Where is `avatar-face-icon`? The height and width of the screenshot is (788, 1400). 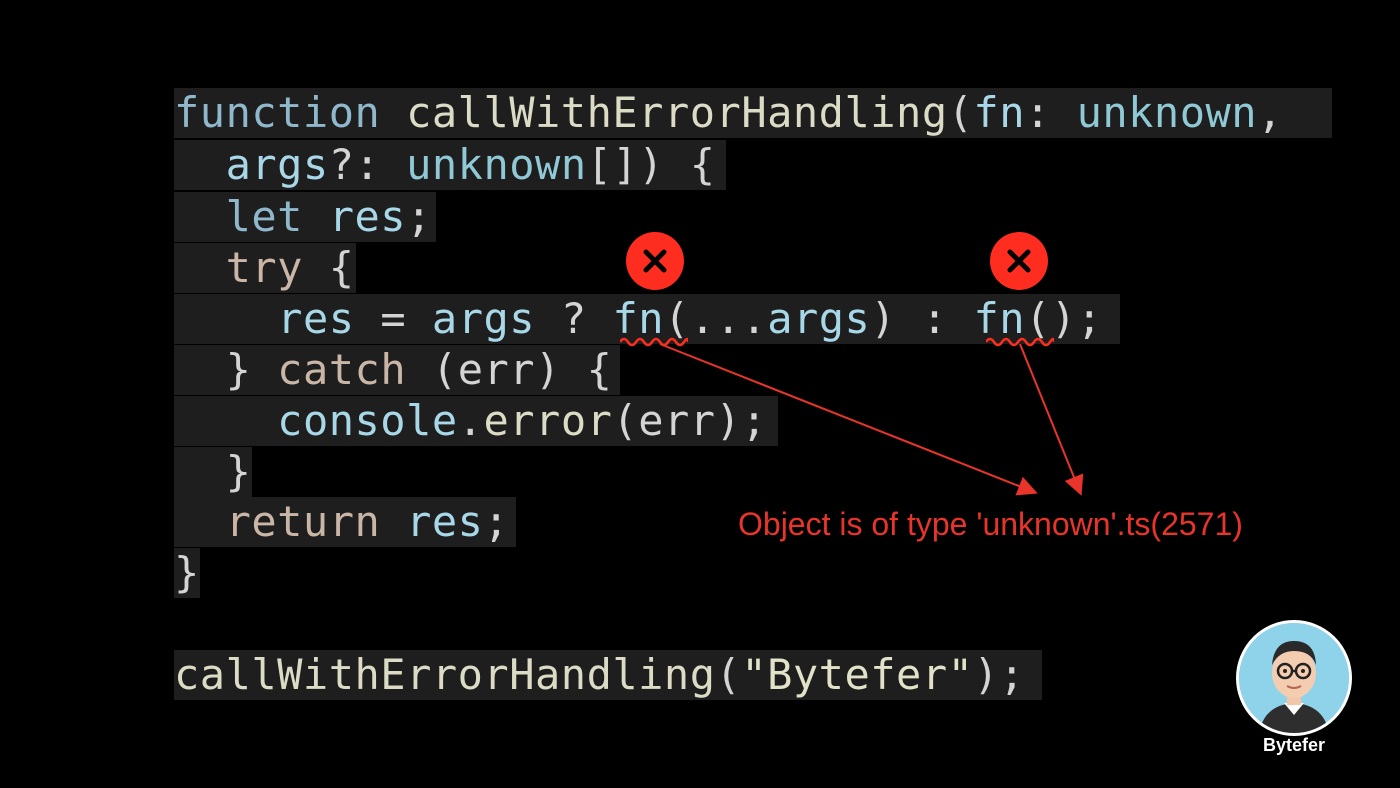
avatar-face-icon is located at coordinates (1294, 678).